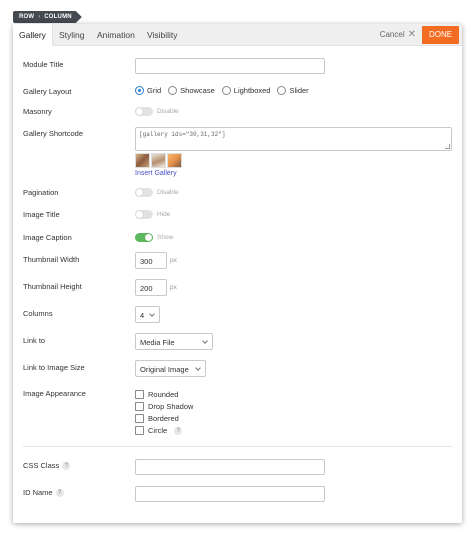 The width and height of the screenshot is (474, 543). Describe the element at coordinates (237, 446) in the screenshot. I see `section-divider` at that location.